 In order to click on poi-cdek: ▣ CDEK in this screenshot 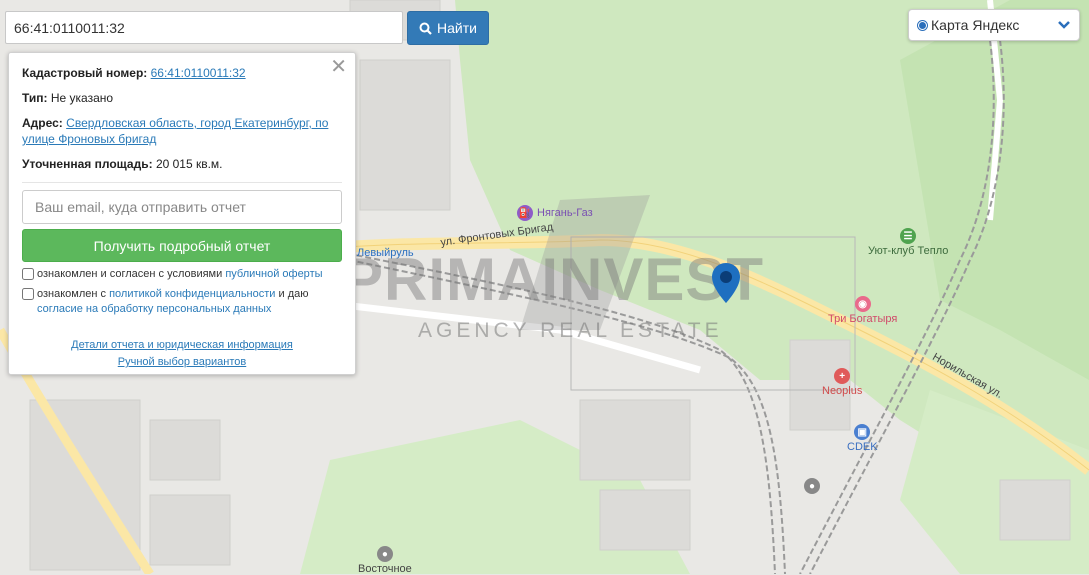, I will do `click(862, 438)`.